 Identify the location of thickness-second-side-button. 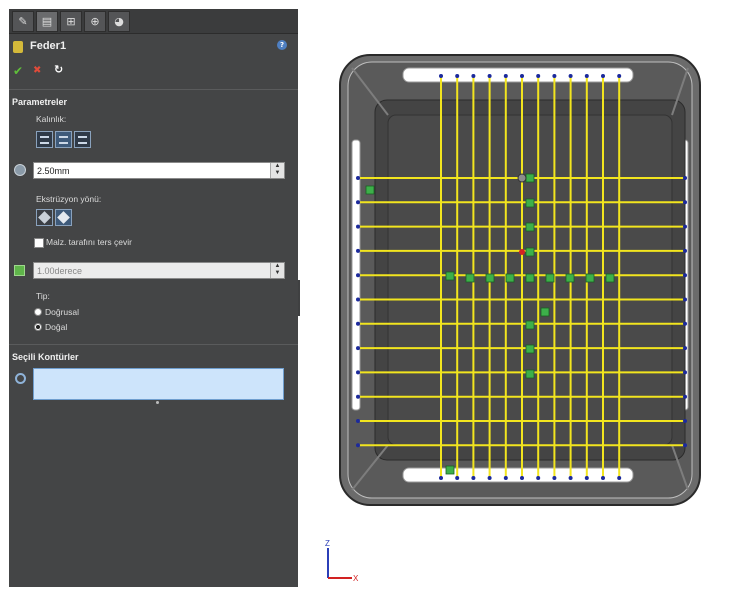
(82, 139).